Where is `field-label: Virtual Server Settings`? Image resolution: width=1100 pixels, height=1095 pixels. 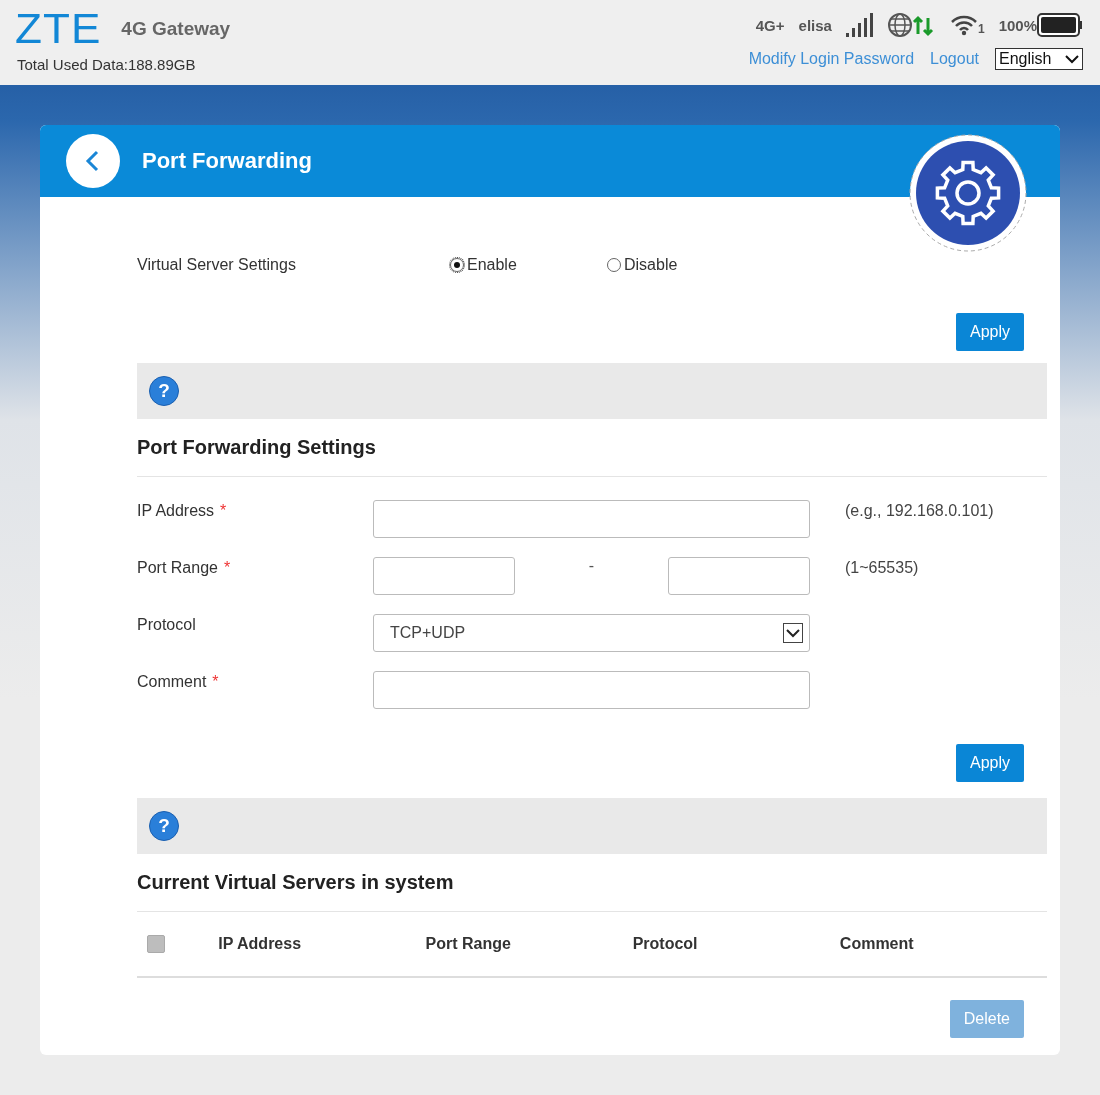 field-label: Virtual Server Settings is located at coordinates (217, 265).